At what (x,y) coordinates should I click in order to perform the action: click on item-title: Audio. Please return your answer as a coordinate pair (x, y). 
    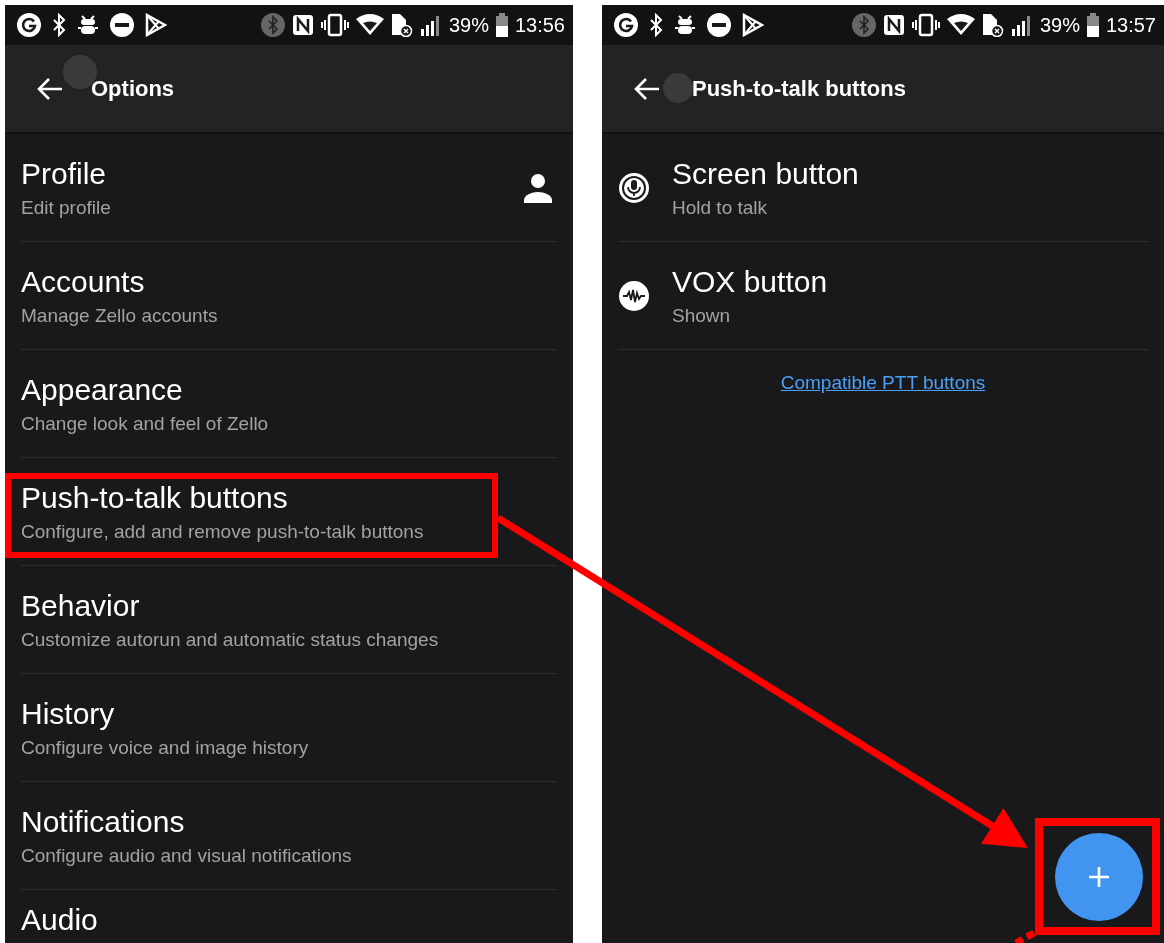
    Looking at the image, I should click on (60, 920).